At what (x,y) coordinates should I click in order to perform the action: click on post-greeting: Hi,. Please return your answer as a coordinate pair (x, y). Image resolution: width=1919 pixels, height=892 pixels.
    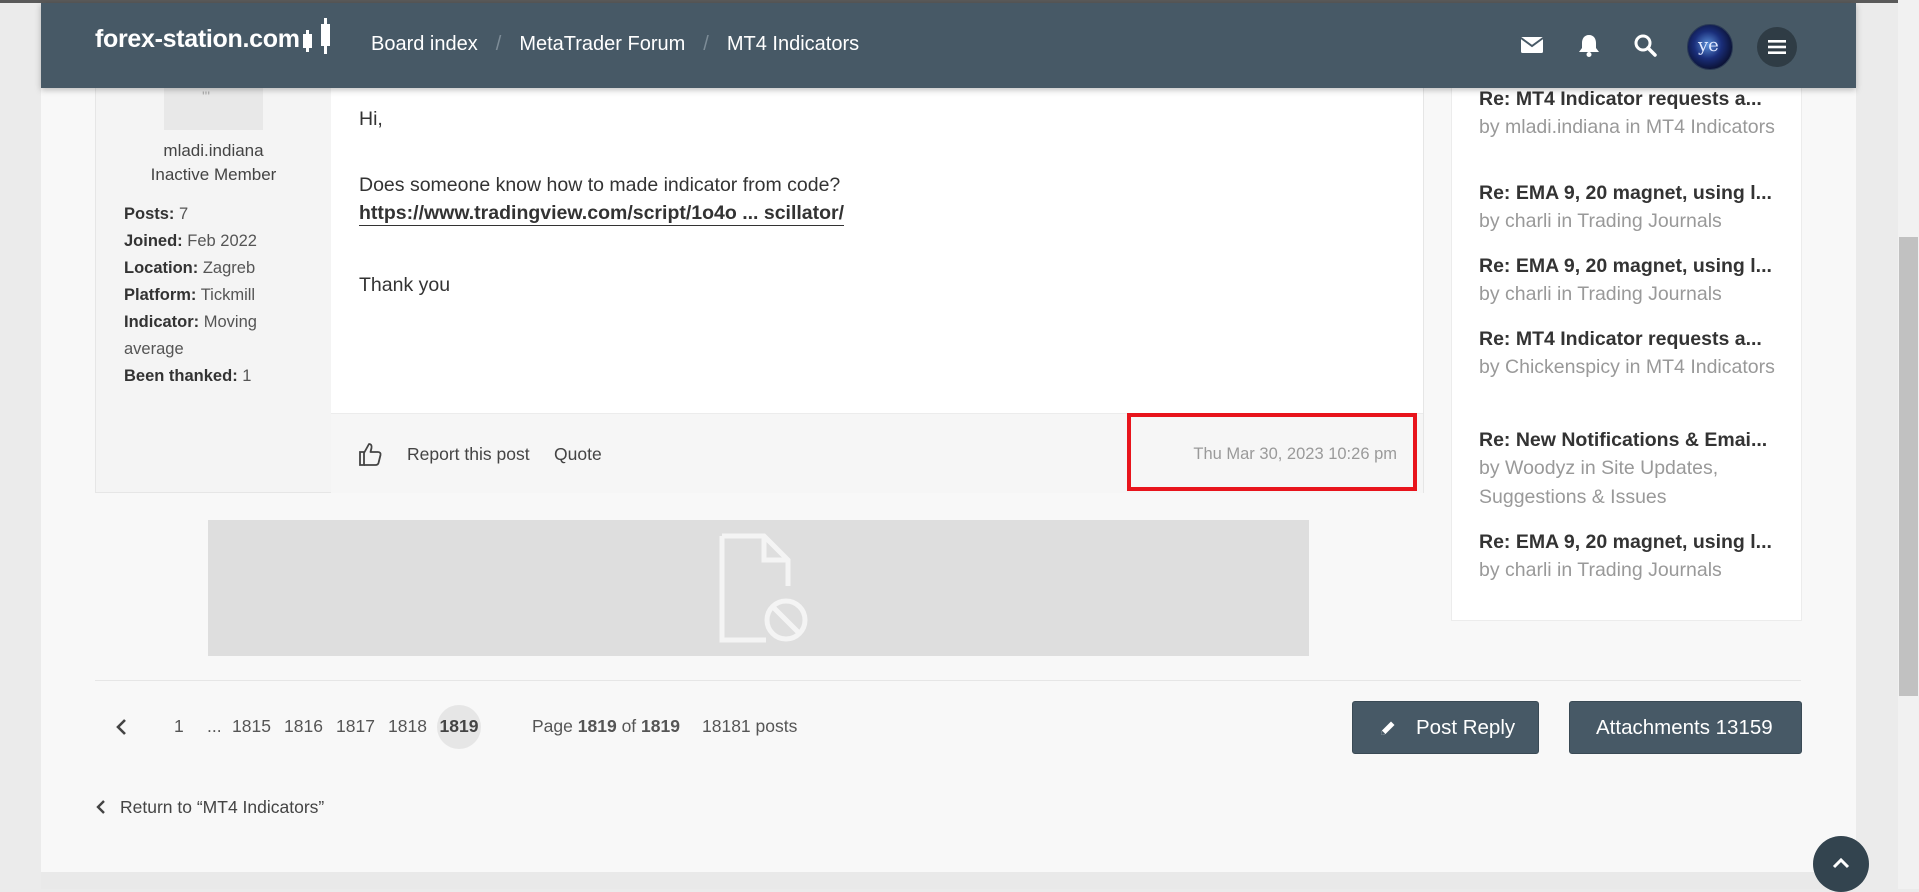
    Looking at the image, I should click on (371, 119).